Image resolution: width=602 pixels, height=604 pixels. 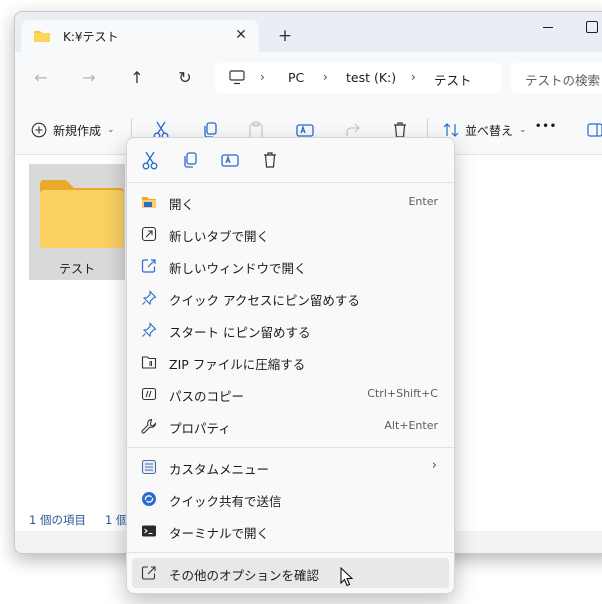 What do you see at coordinates (548, 28) in the screenshot?
I see `minimize-button` at bounding box center [548, 28].